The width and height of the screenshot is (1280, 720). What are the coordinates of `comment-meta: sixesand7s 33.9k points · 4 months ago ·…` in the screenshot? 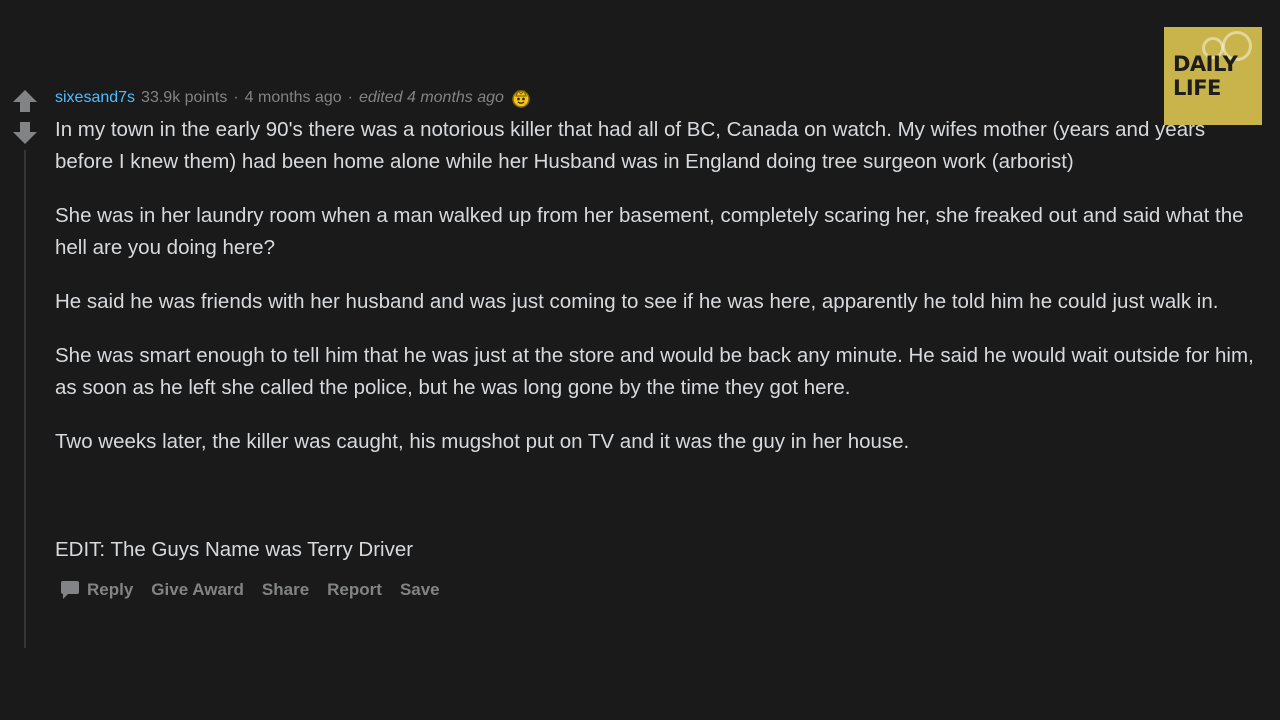 It's located at (655, 98).